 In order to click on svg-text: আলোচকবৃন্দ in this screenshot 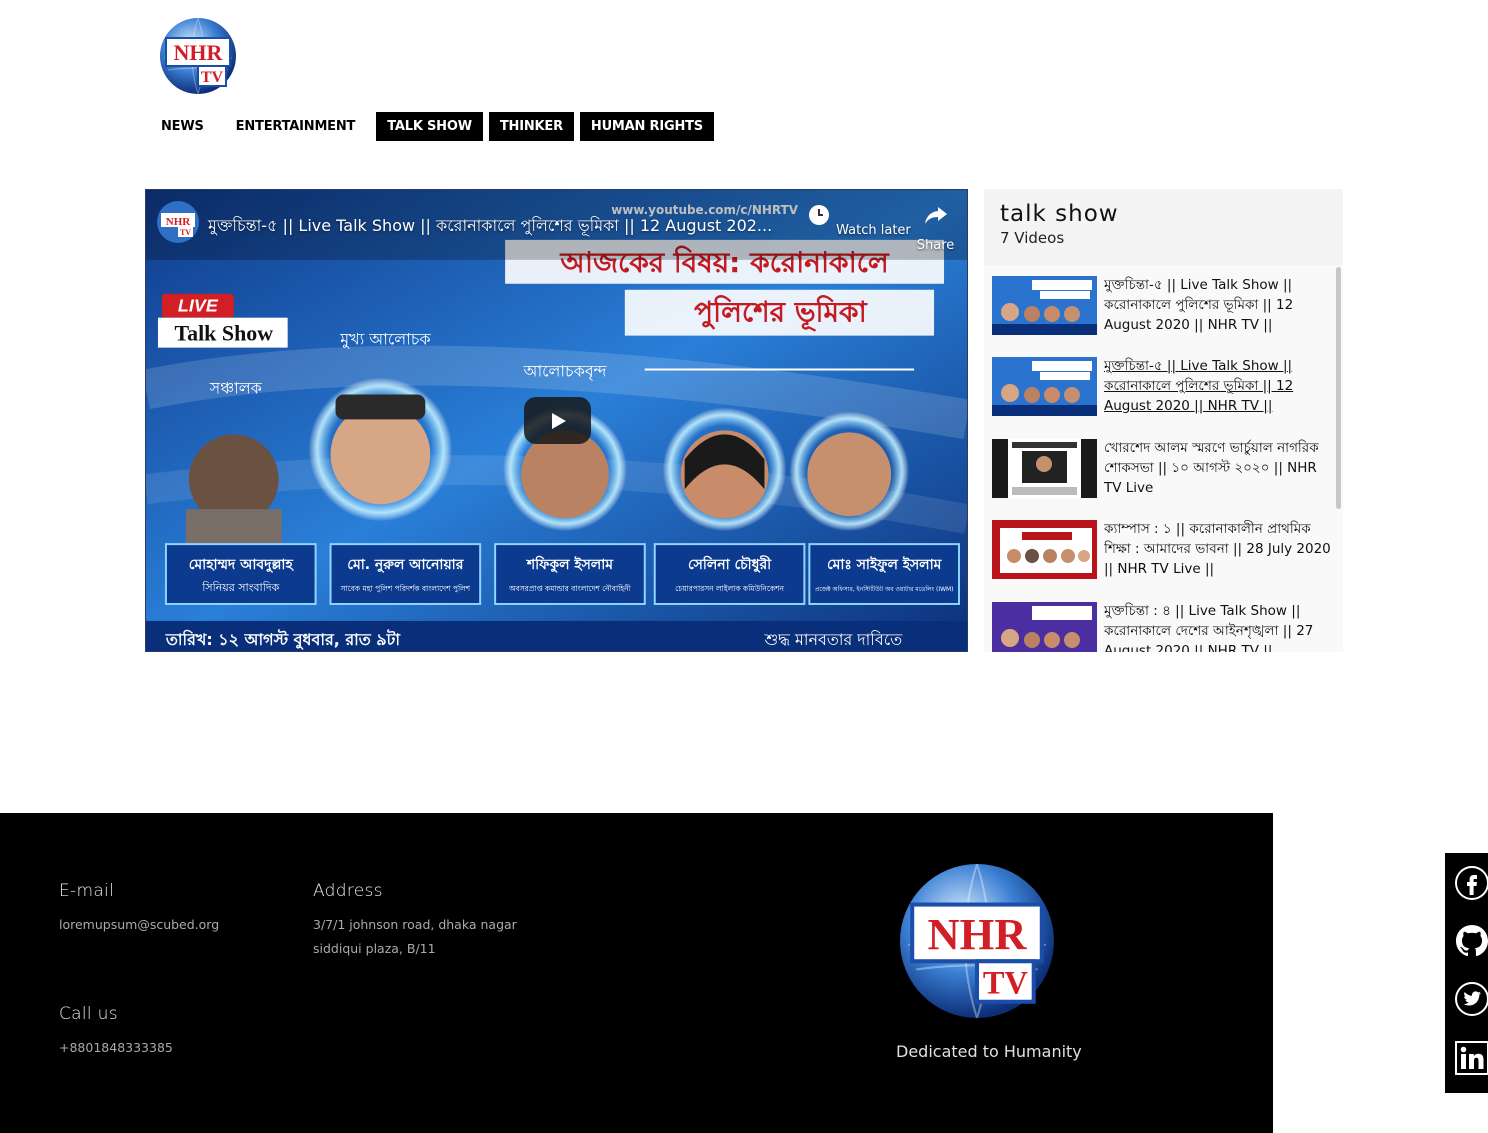, I will do `click(564, 372)`.